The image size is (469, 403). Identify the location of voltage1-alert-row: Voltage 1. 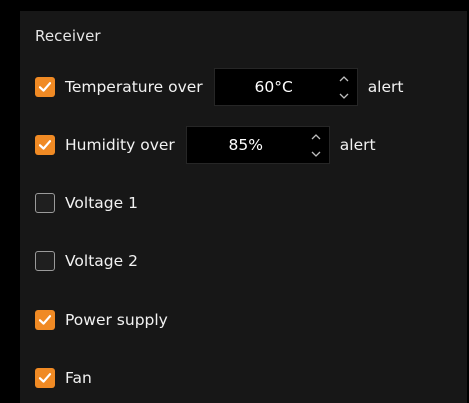
(86, 203).